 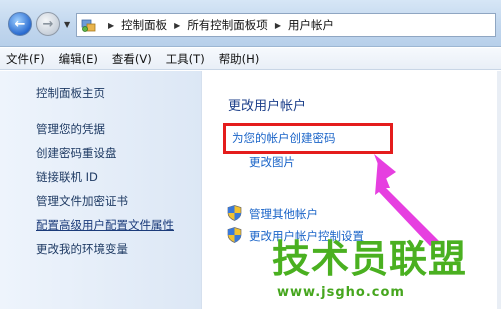 I want to click on page-title: 更改用户帐户, so click(x=267, y=106).